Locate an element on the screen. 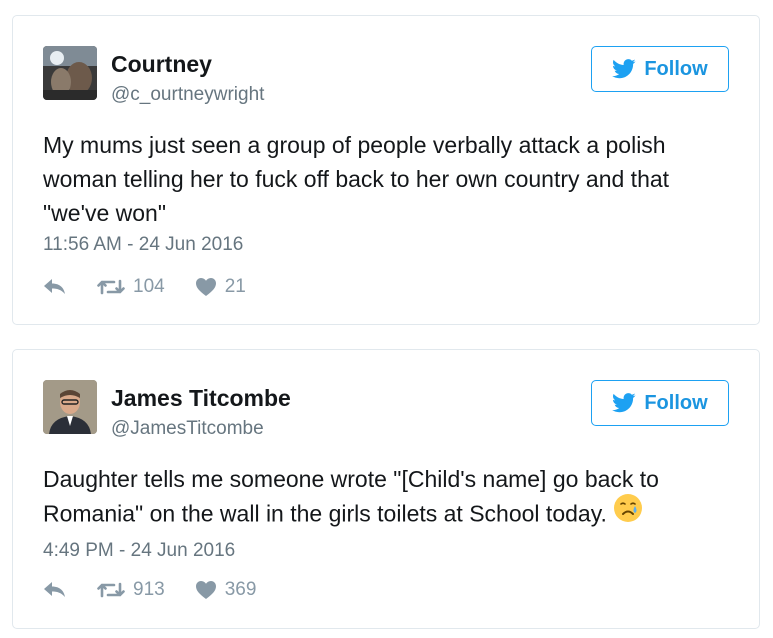  like-count: 369 is located at coordinates (240, 589).